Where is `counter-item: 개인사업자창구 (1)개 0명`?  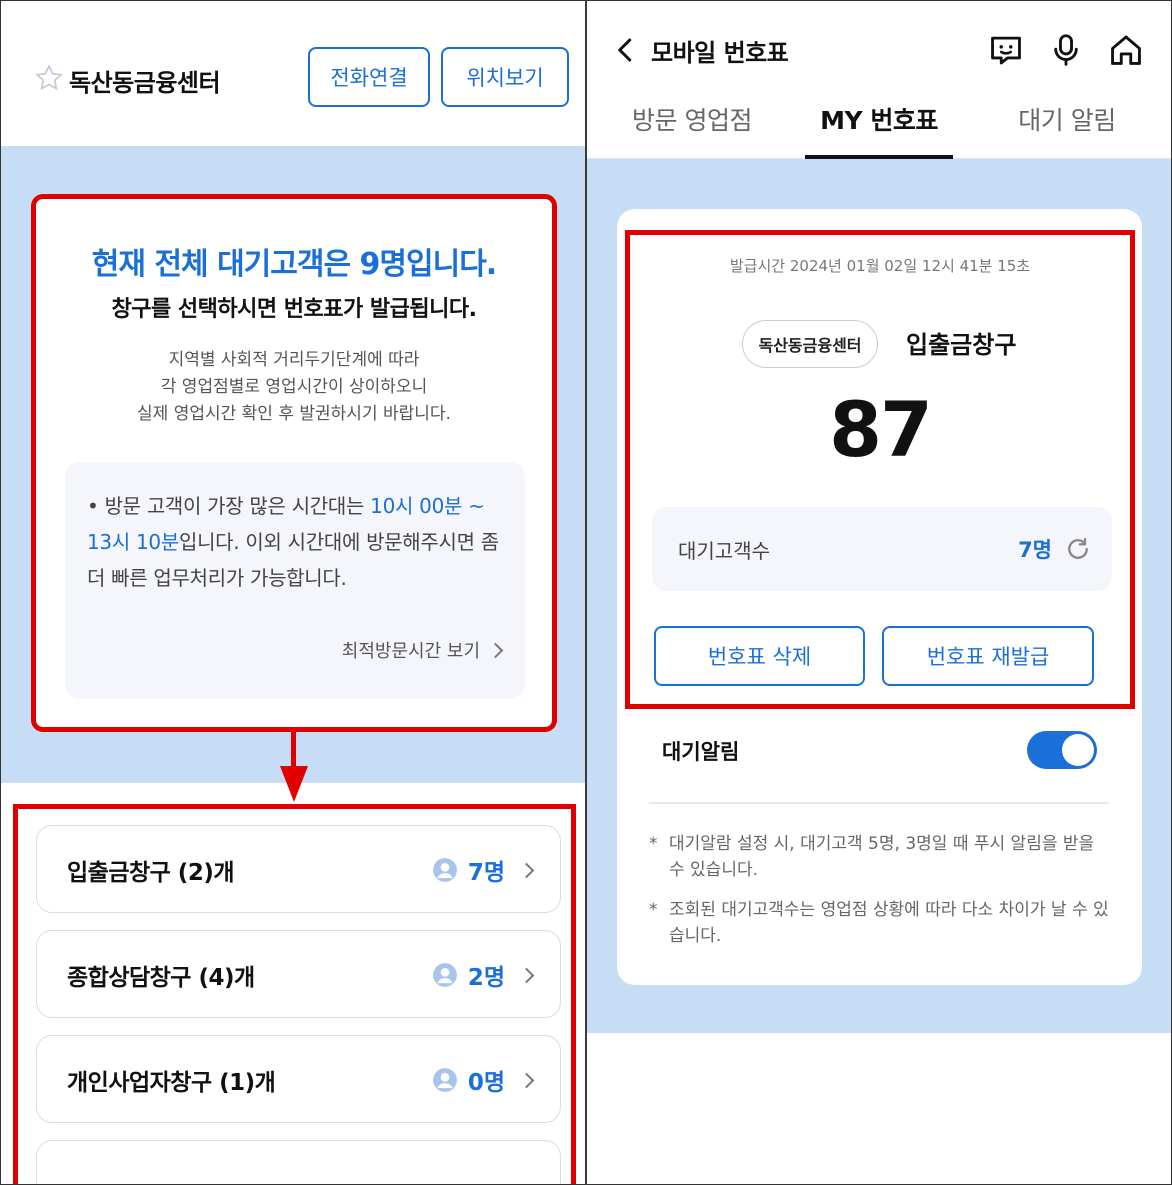 counter-item: 개인사업자창구 (1)개 0명 is located at coordinates (298, 1079).